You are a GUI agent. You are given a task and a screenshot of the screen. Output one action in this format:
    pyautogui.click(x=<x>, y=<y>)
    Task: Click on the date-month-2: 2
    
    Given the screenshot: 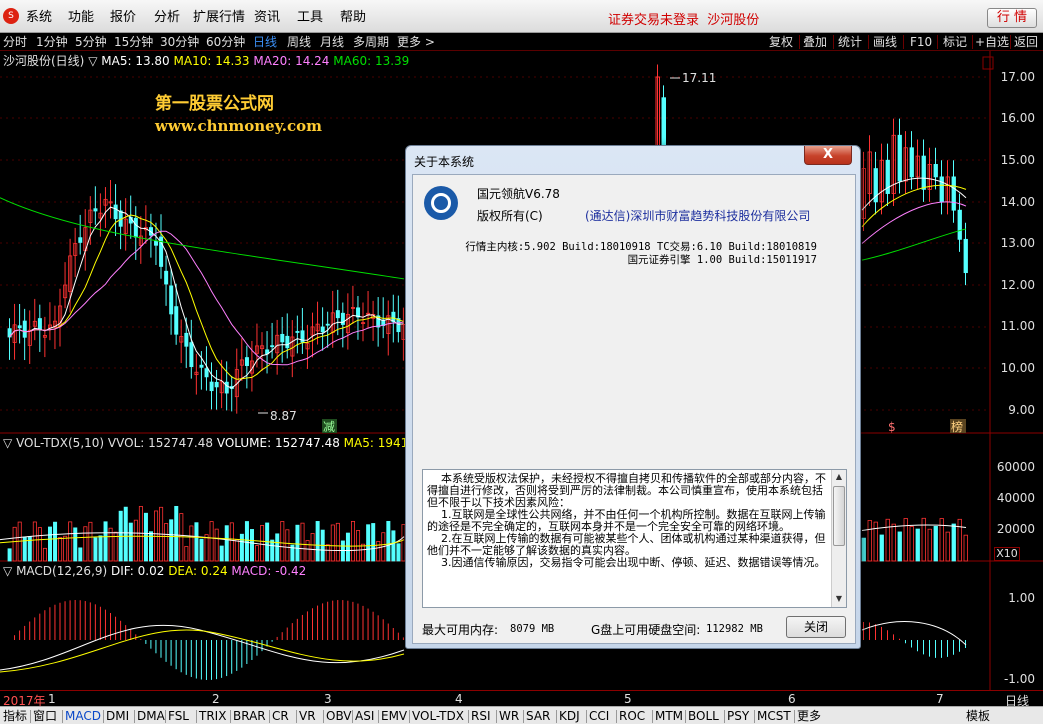 What is the action you would take?
    pyautogui.click(x=216, y=699)
    